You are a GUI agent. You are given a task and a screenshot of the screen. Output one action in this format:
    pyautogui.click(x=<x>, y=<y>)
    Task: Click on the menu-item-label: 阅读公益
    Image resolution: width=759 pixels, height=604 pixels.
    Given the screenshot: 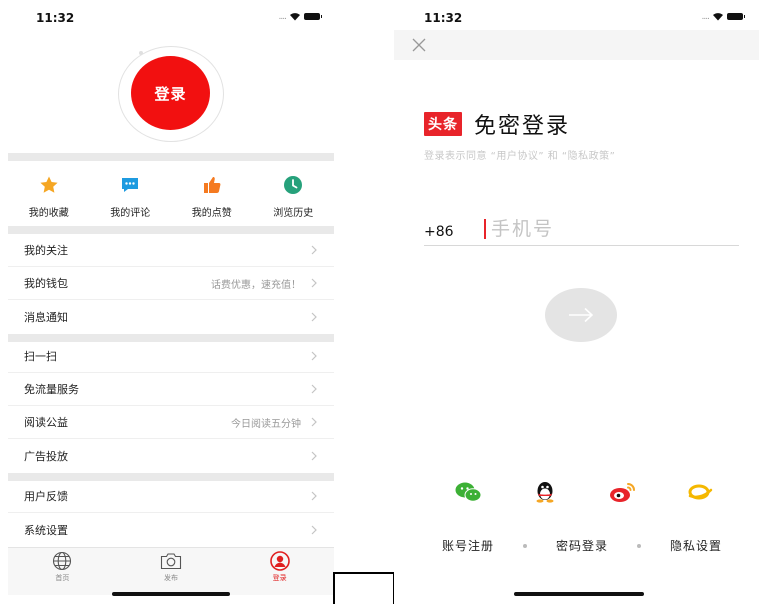 What is the action you would take?
    pyautogui.click(x=46, y=422)
    